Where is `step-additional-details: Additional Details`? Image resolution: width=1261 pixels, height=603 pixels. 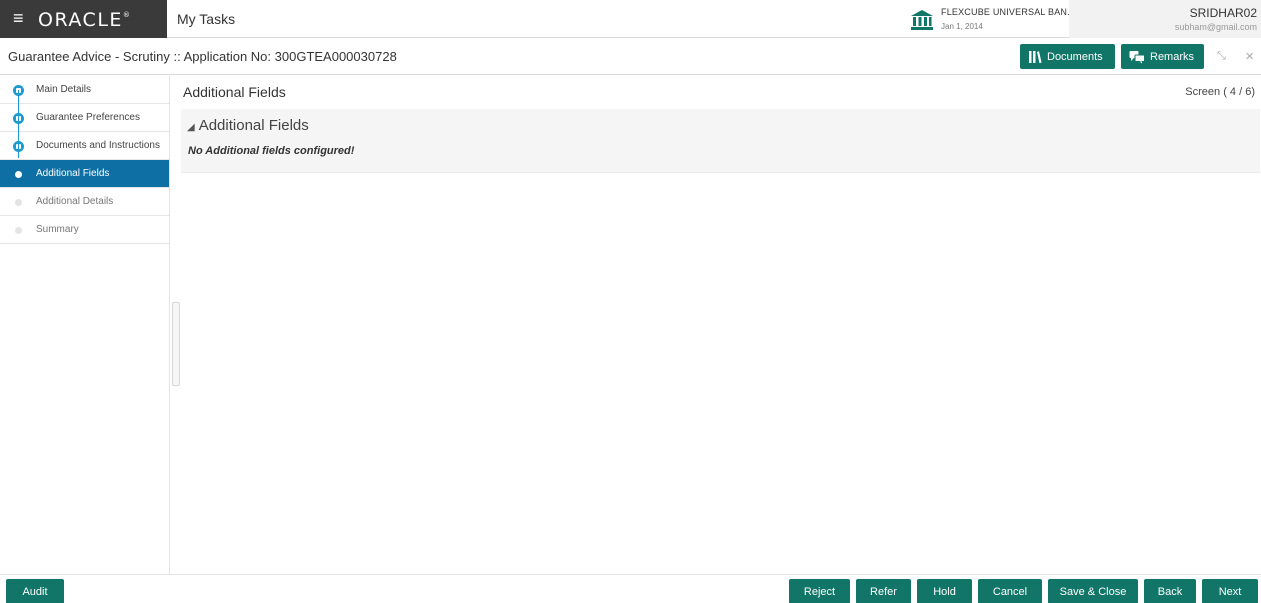 step-additional-details: Additional Details is located at coordinates (84, 202).